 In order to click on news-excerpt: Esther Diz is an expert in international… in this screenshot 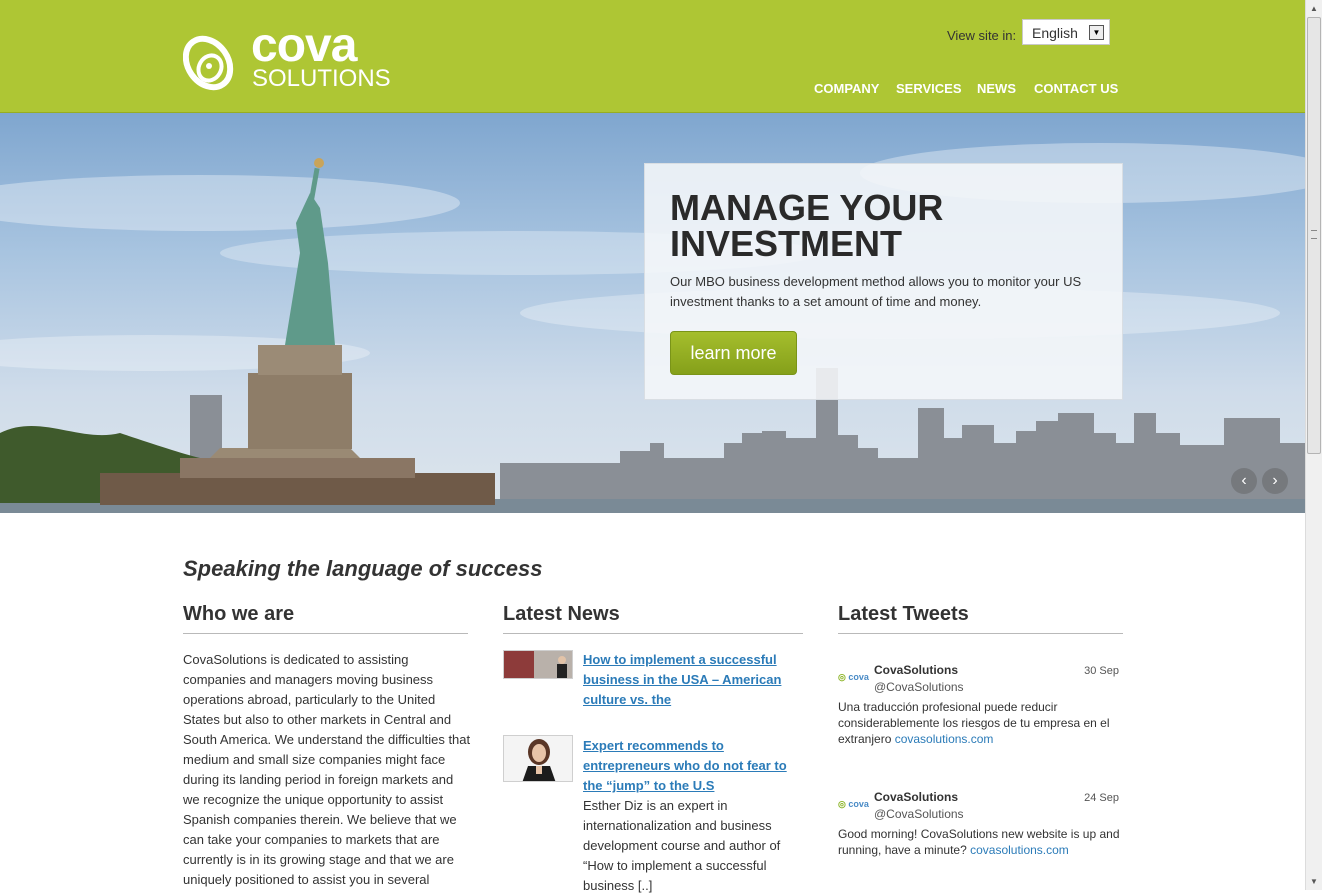, I will do `click(682, 845)`.